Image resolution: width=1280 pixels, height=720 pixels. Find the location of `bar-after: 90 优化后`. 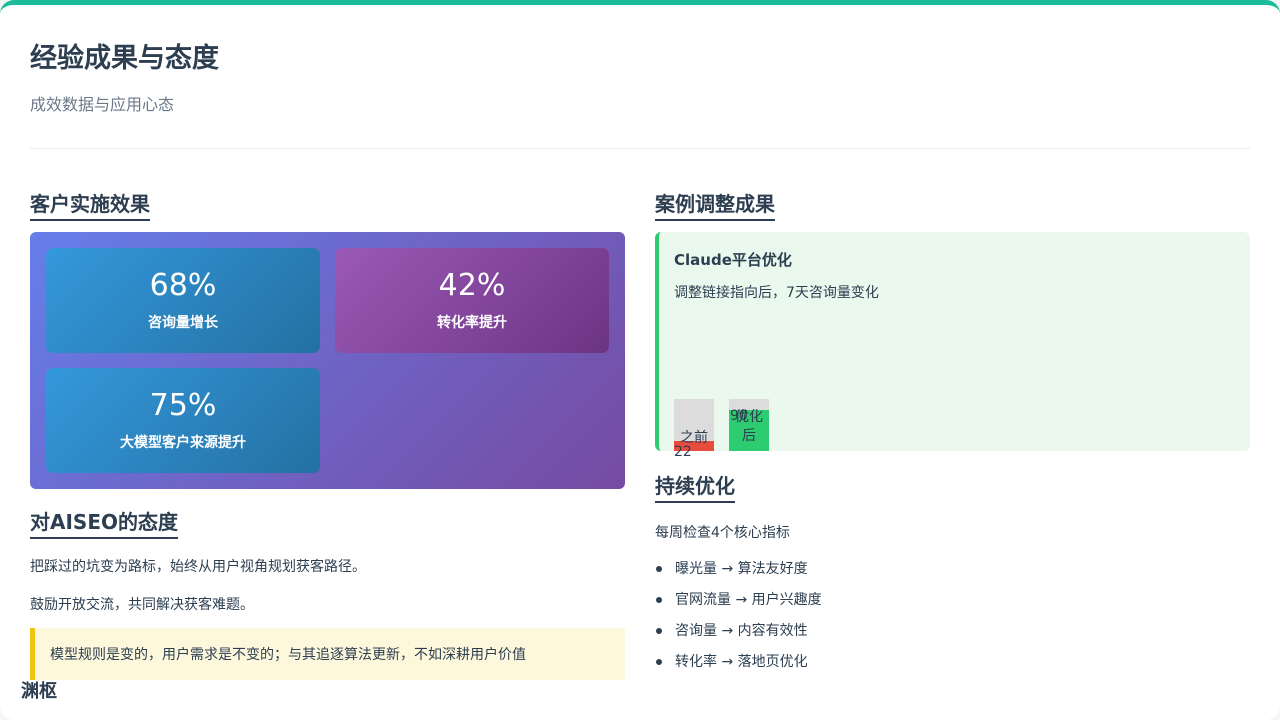

bar-after: 90 优化后 is located at coordinates (749, 425).